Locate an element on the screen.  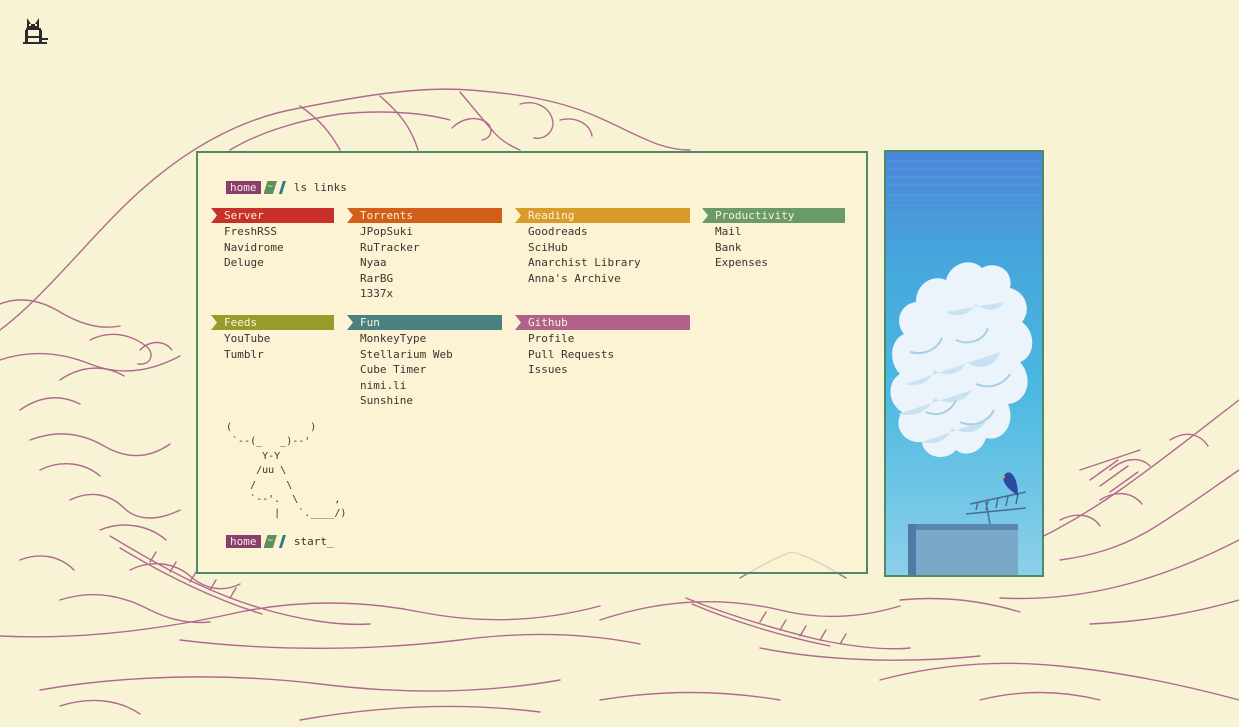
link-scihub: SciHub is located at coordinates (609, 248).